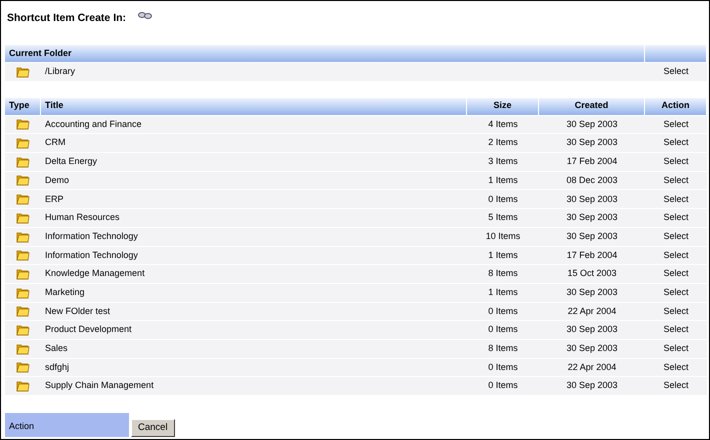 The width and height of the screenshot is (710, 440). Describe the element at coordinates (325, 53) in the screenshot. I see `section-header: Current Folder` at that location.